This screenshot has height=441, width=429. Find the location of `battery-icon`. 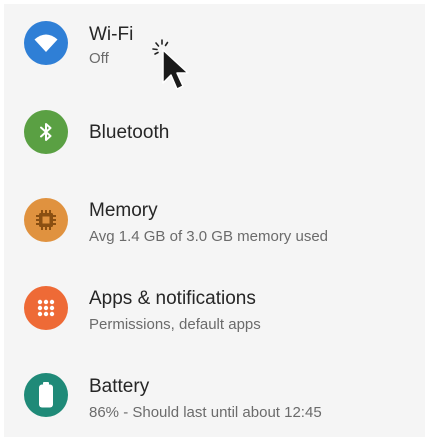

battery-icon is located at coordinates (46, 395).